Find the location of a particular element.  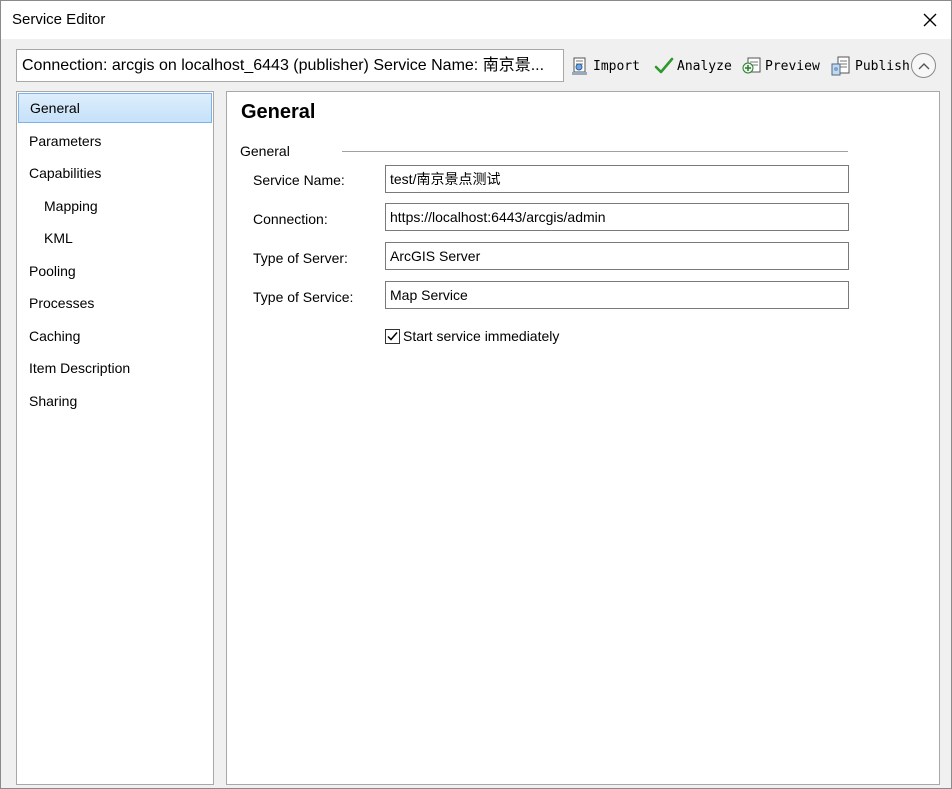

preview-label: Preview is located at coordinates (792, 66).